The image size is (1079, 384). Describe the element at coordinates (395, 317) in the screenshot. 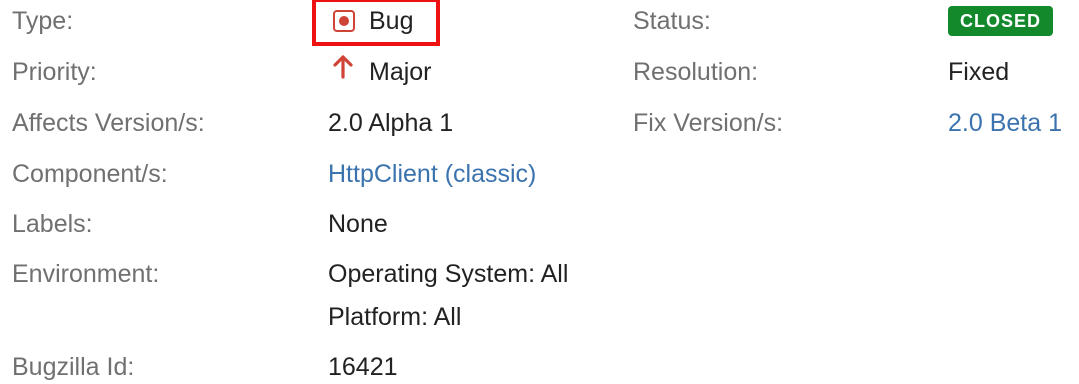

I see `environment-line-2: Platform: All` at that location.